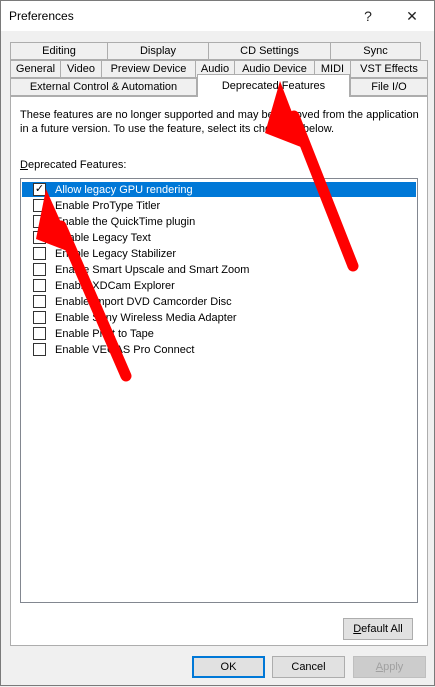 The height and width of the screenshot is (687, 435). I want to click on list-item-label: Enable VEGAS Pro Connect, so click(125, 349).